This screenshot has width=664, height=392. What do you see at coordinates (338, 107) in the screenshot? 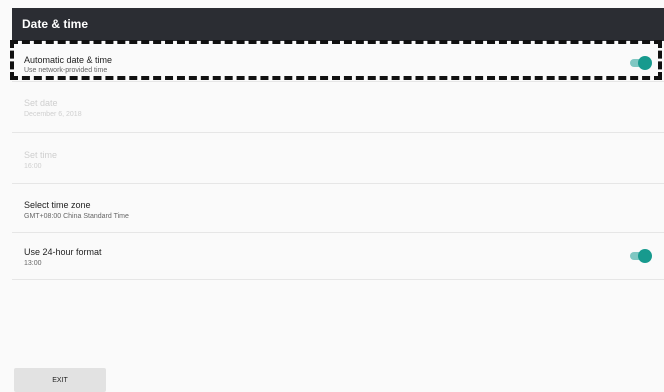
I see `setting-set-date: Set date December 6, 2018` at bounding box center [338, 107].